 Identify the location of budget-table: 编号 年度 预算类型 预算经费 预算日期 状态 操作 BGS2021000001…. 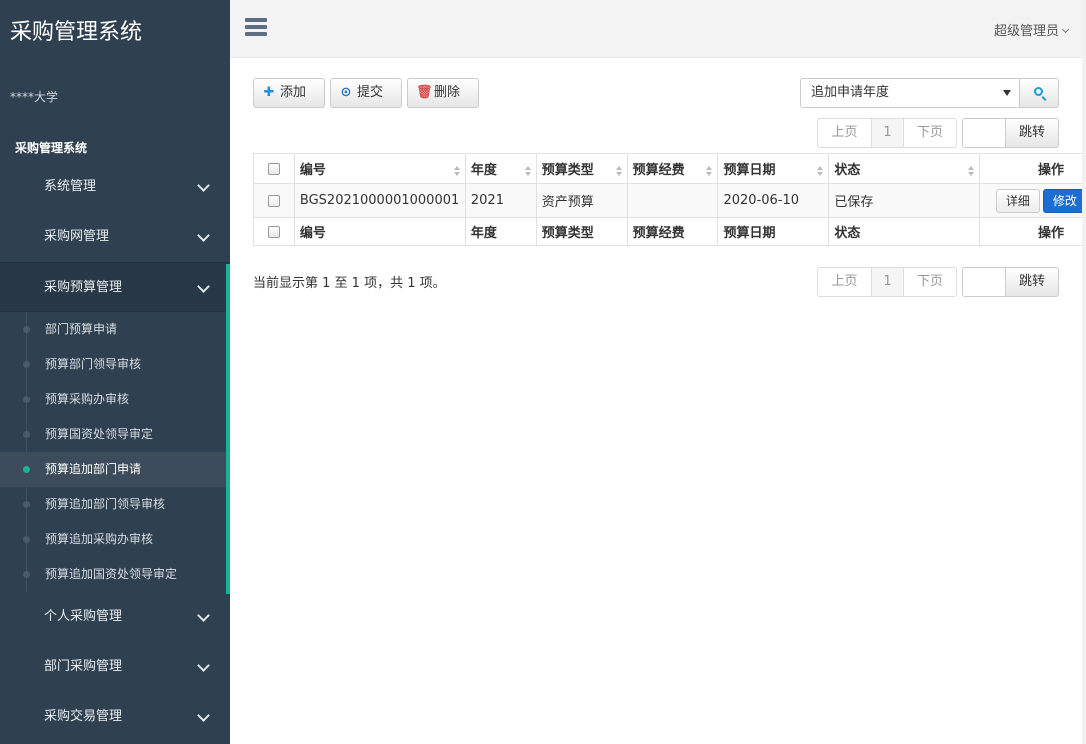
(669, 199).